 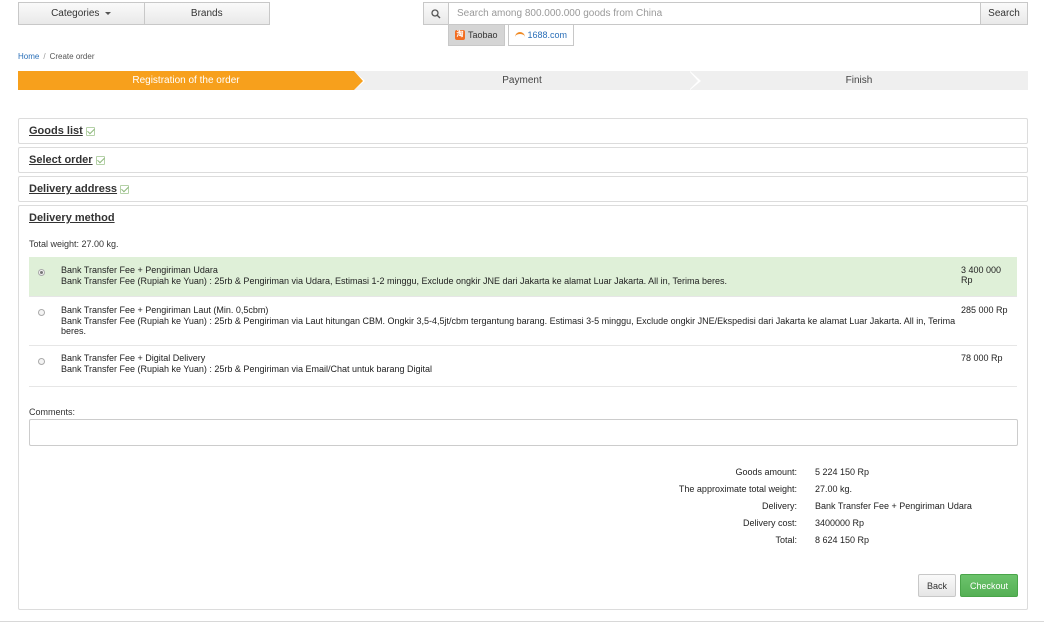 What do you see at coordinates (786, 539) in the screenshot?
I see `summary-label: Total:` at bounding box center [786, 539].